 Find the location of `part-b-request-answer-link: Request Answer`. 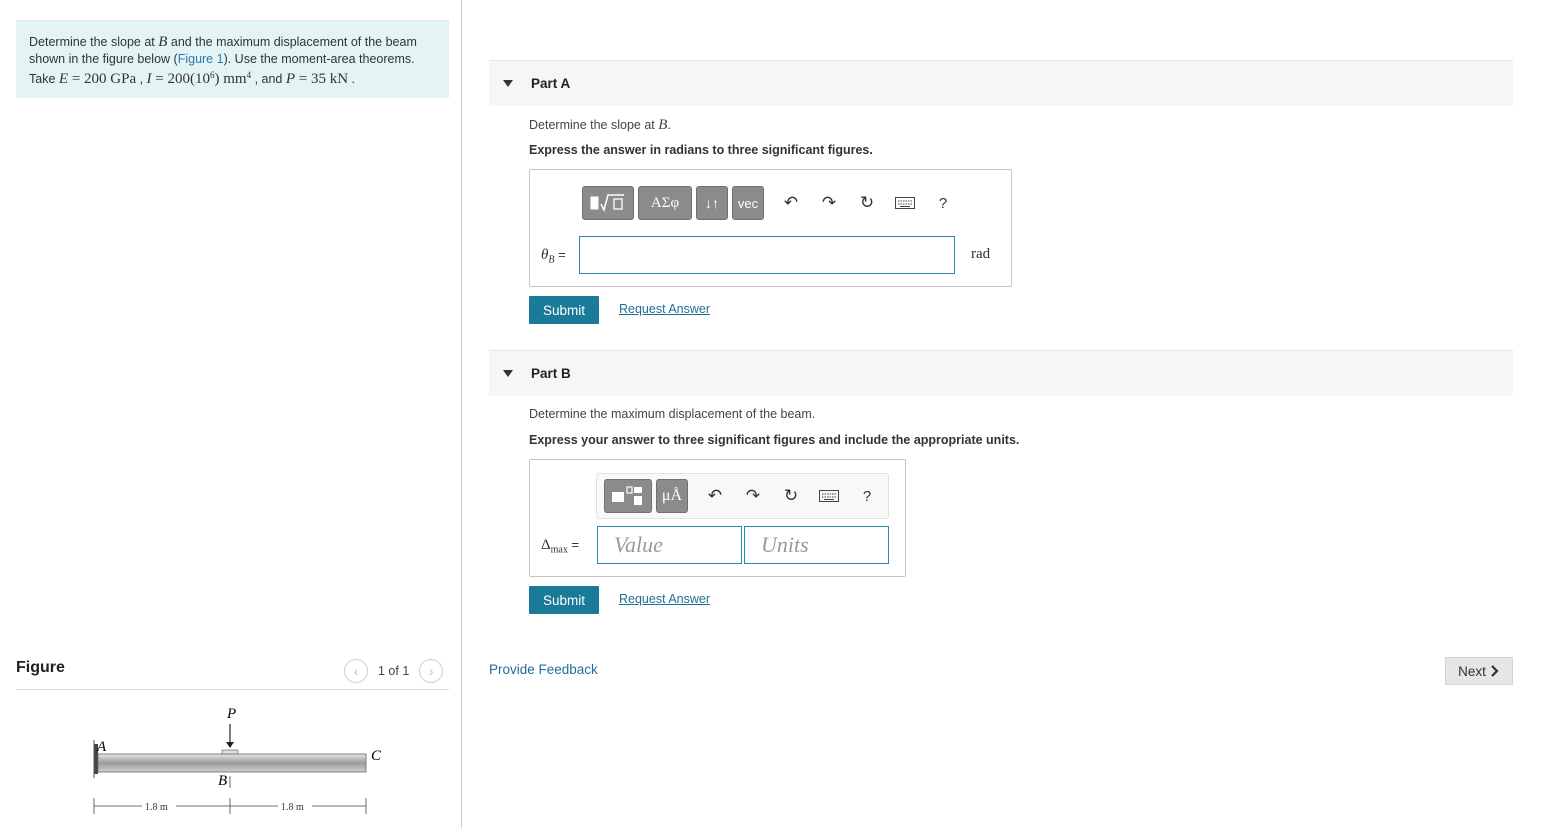

part-b-request-answer-link: Request Answer is located at coordinates (664, 599).